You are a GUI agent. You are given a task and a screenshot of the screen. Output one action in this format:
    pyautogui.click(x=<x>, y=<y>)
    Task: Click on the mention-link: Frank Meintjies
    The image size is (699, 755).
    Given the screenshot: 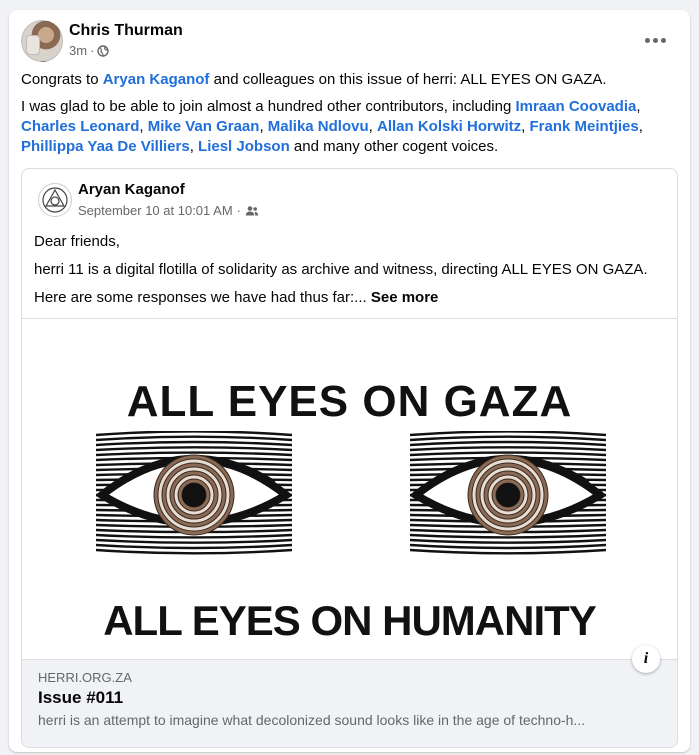 What is the action you would take?
    pyautogui.click(x=584, y=126)
    